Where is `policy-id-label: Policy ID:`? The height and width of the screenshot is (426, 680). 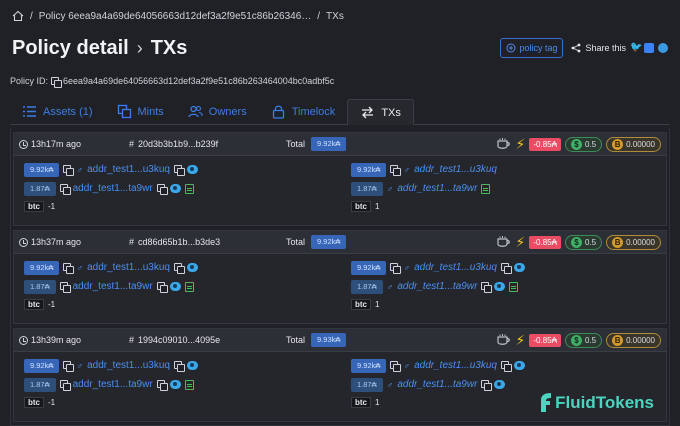 policy-id-label: Policy ID: is located at coordinates (29, 81).